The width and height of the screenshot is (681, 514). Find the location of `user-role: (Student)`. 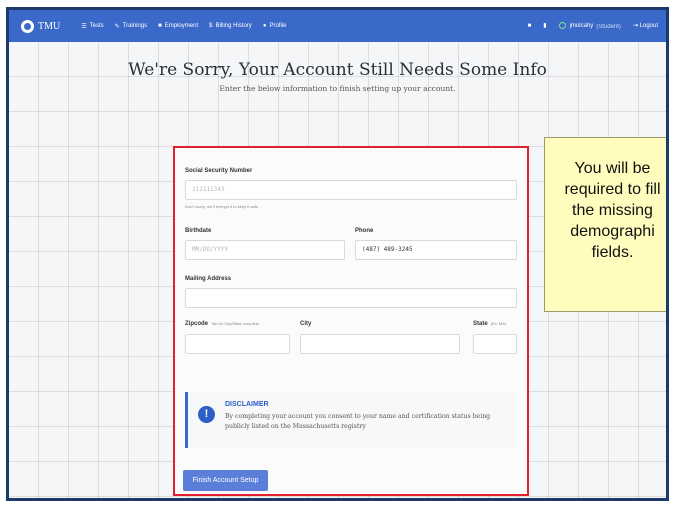

user-role: (Student) is located at coordinates (608, 26).